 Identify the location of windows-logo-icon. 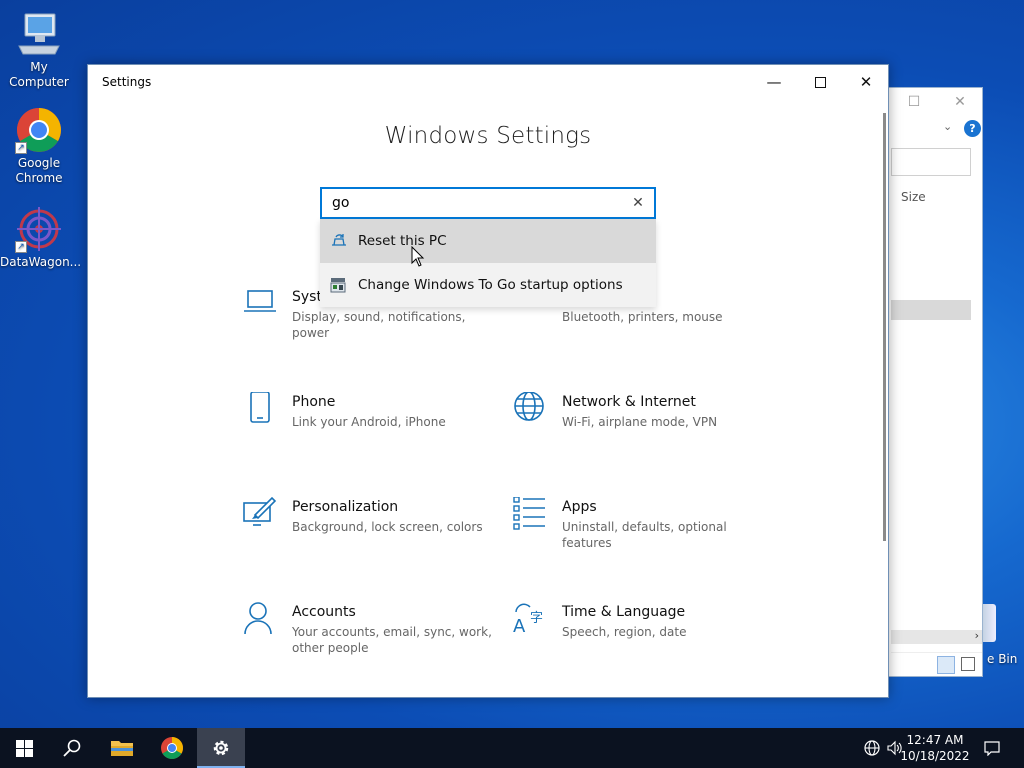
(24, 748).